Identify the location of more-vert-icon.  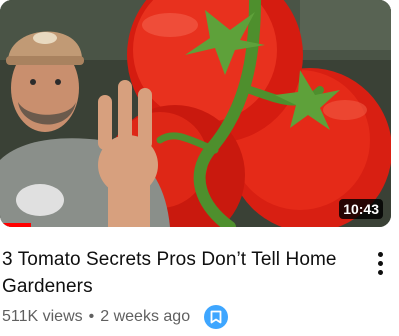
(380, 254).